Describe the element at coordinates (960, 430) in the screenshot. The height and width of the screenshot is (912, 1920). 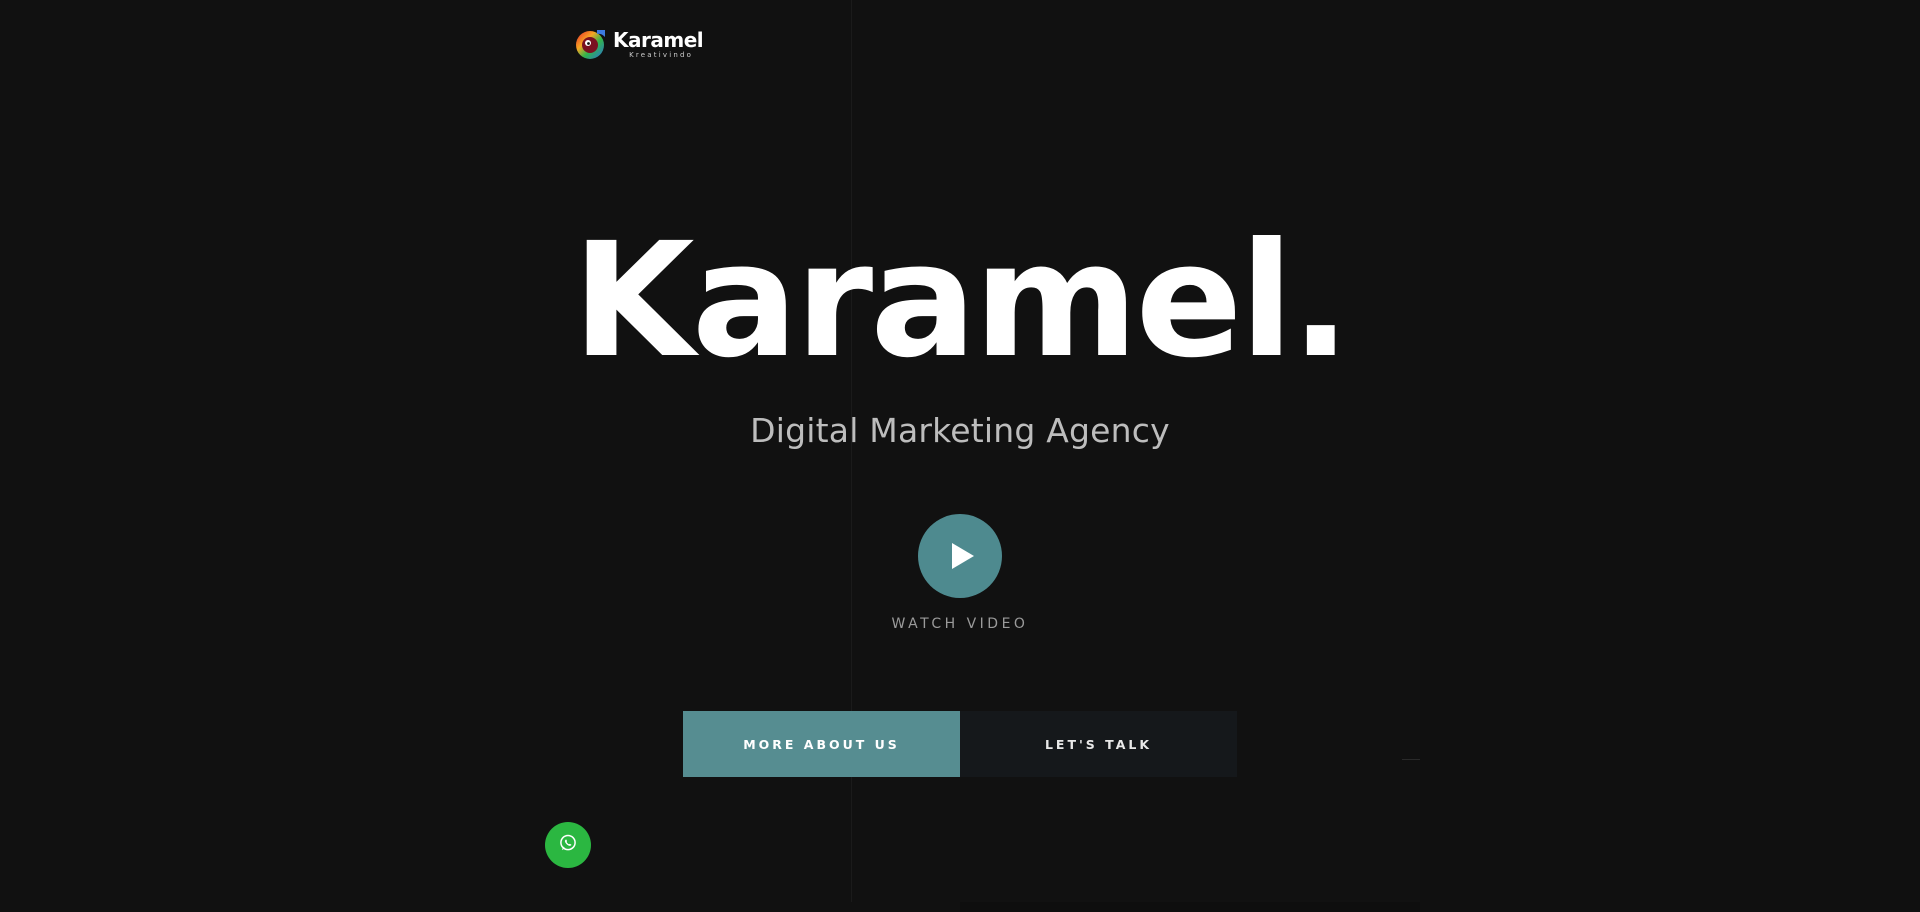
I see `hero-subtitle: Digital Marketing Agency` at that location.